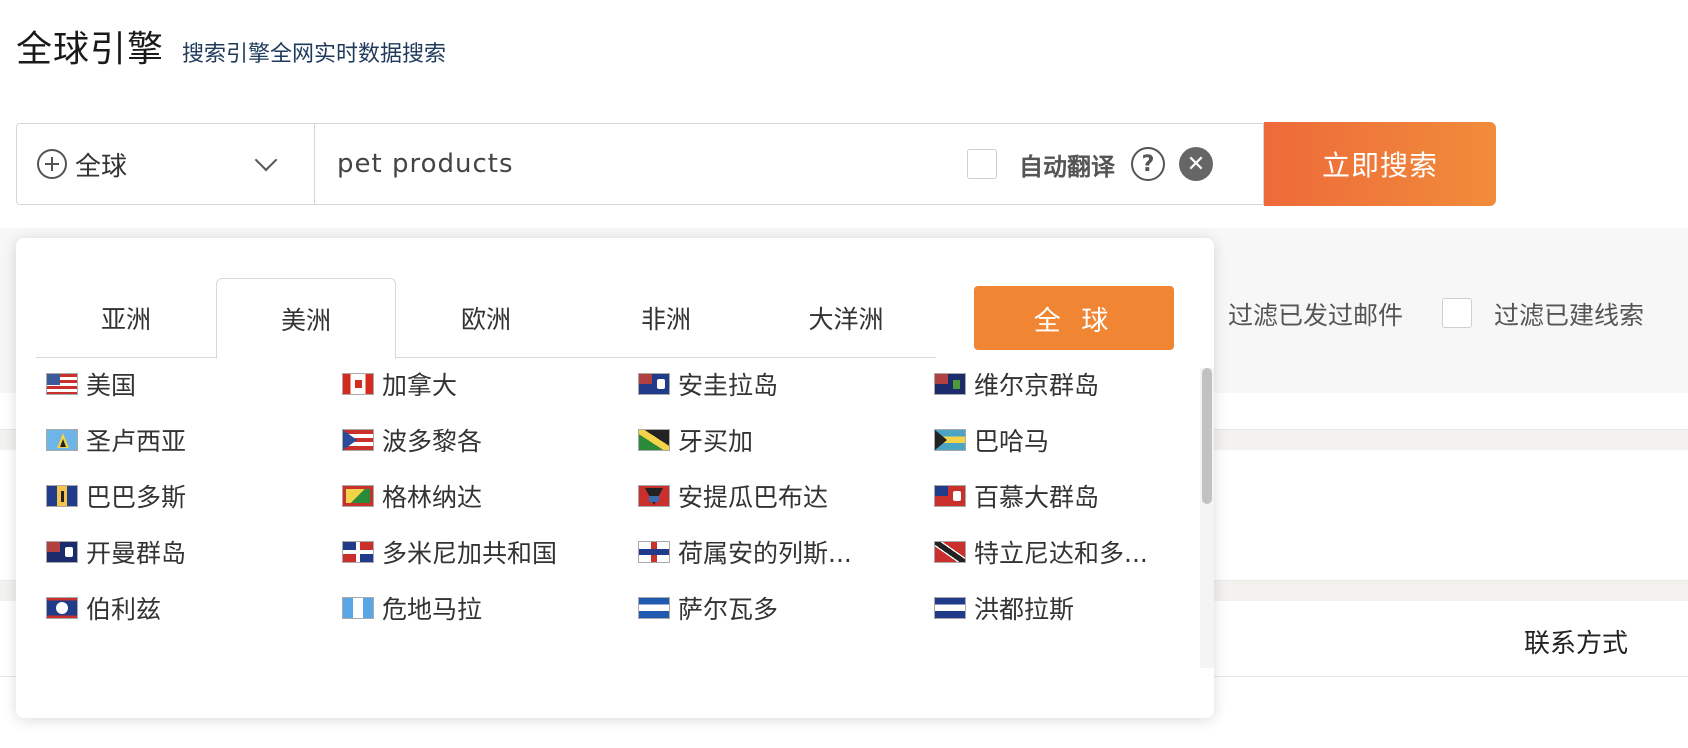 The width and height of the screenshot is (1688, 748). I want to click on cayman-islands-flag-icon, so click(62, 552).